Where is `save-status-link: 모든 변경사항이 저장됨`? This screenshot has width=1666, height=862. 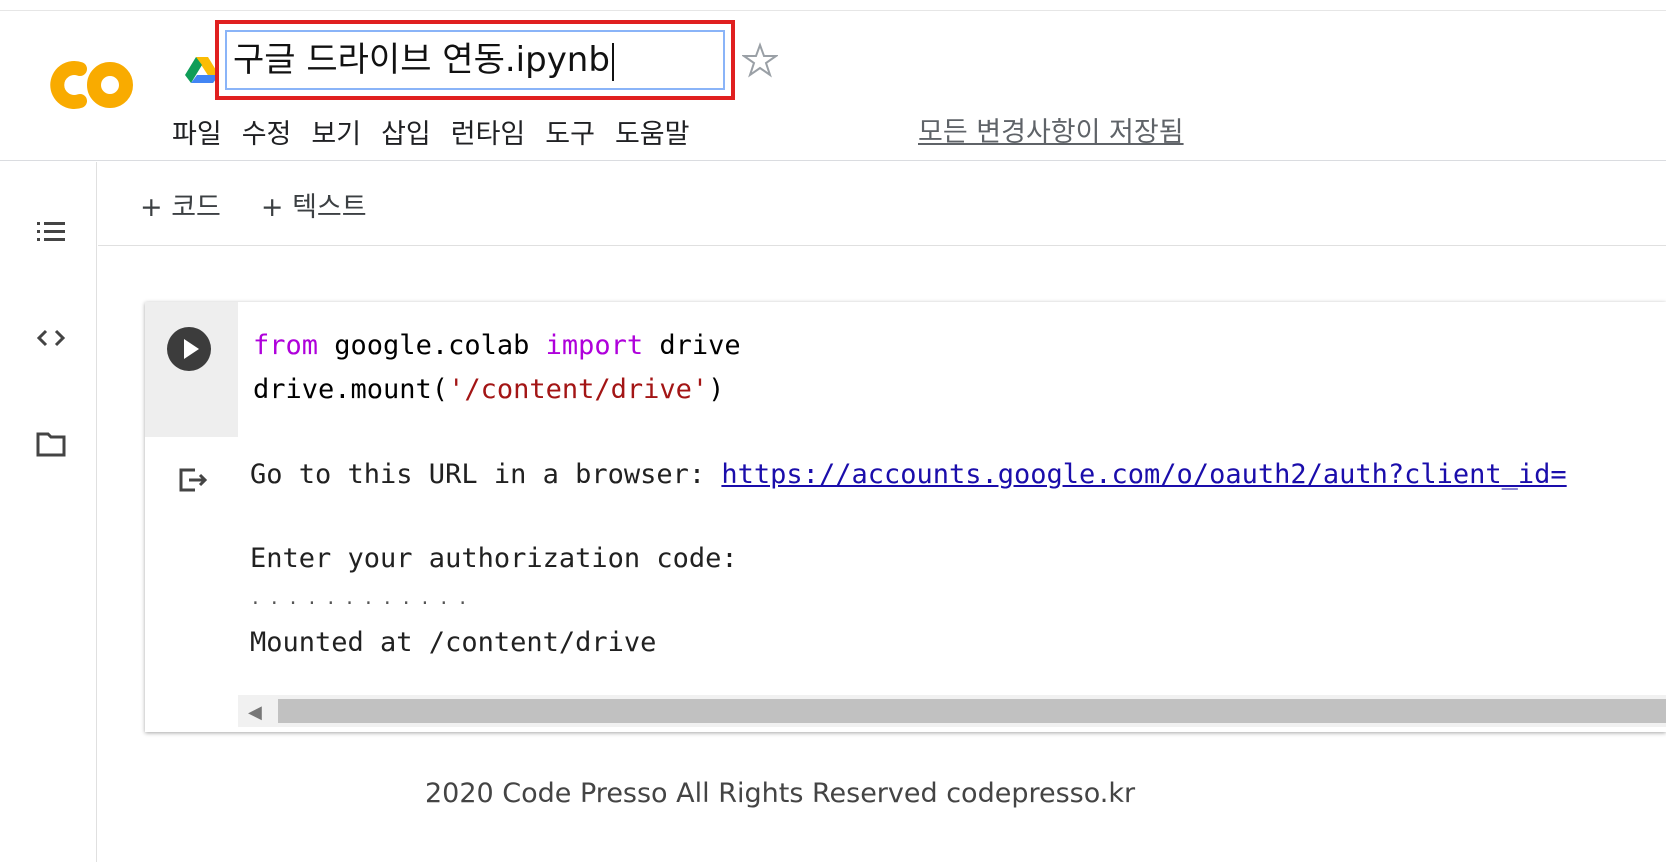
save-status-link: 모든 변경사항이 저장됨 is located at coordinates (1051, 129).